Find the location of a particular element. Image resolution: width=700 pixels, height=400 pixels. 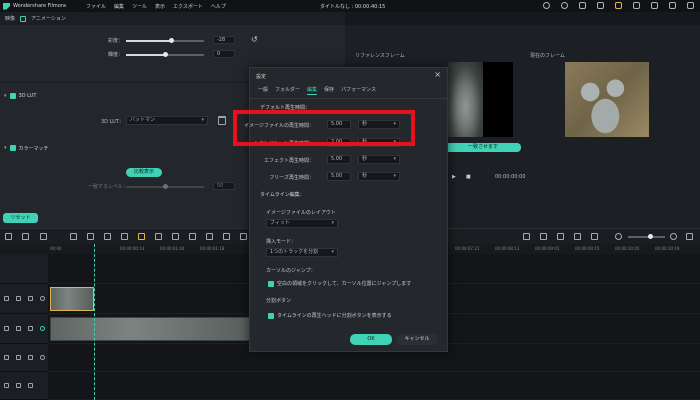

list-icon is located at coordinates (577, 236).